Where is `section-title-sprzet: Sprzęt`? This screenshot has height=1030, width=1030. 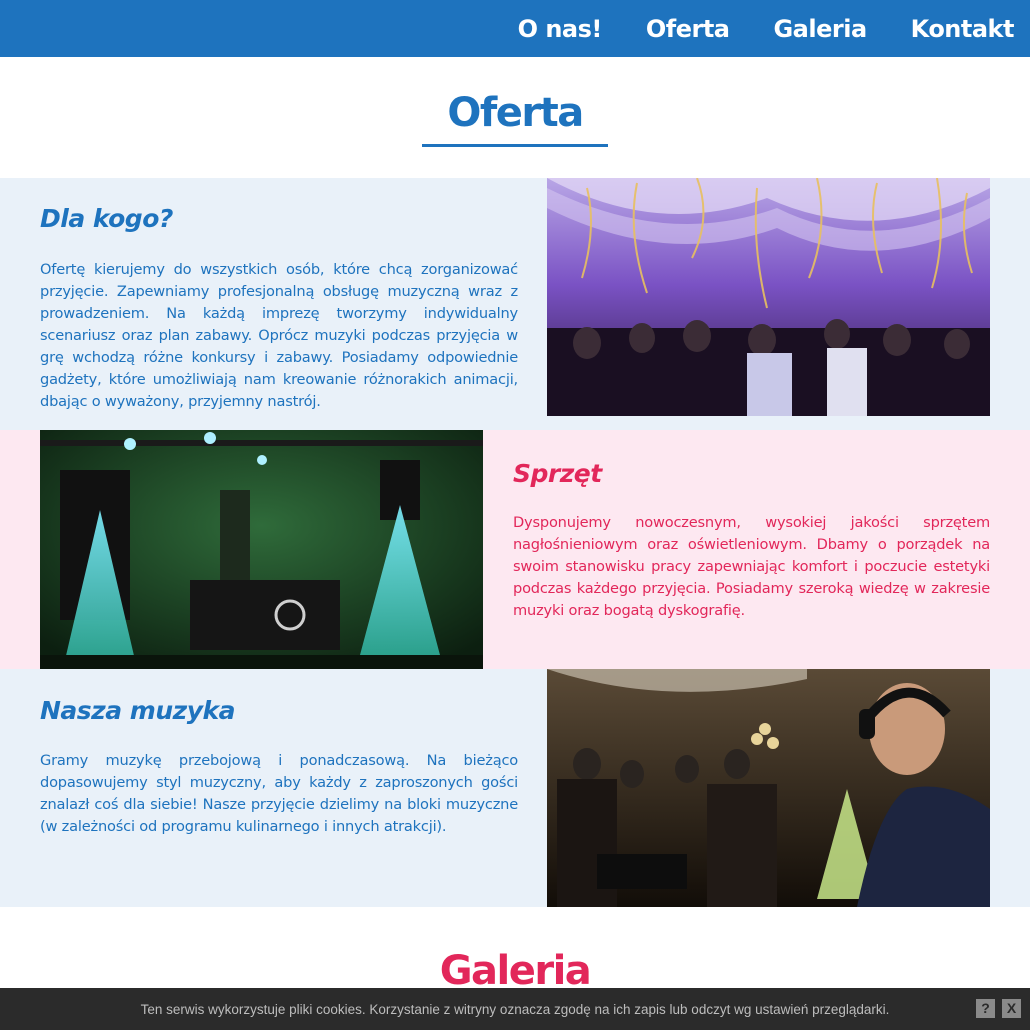 section-title-sprzet: Sprzęt is located at coordinates (557, 473).